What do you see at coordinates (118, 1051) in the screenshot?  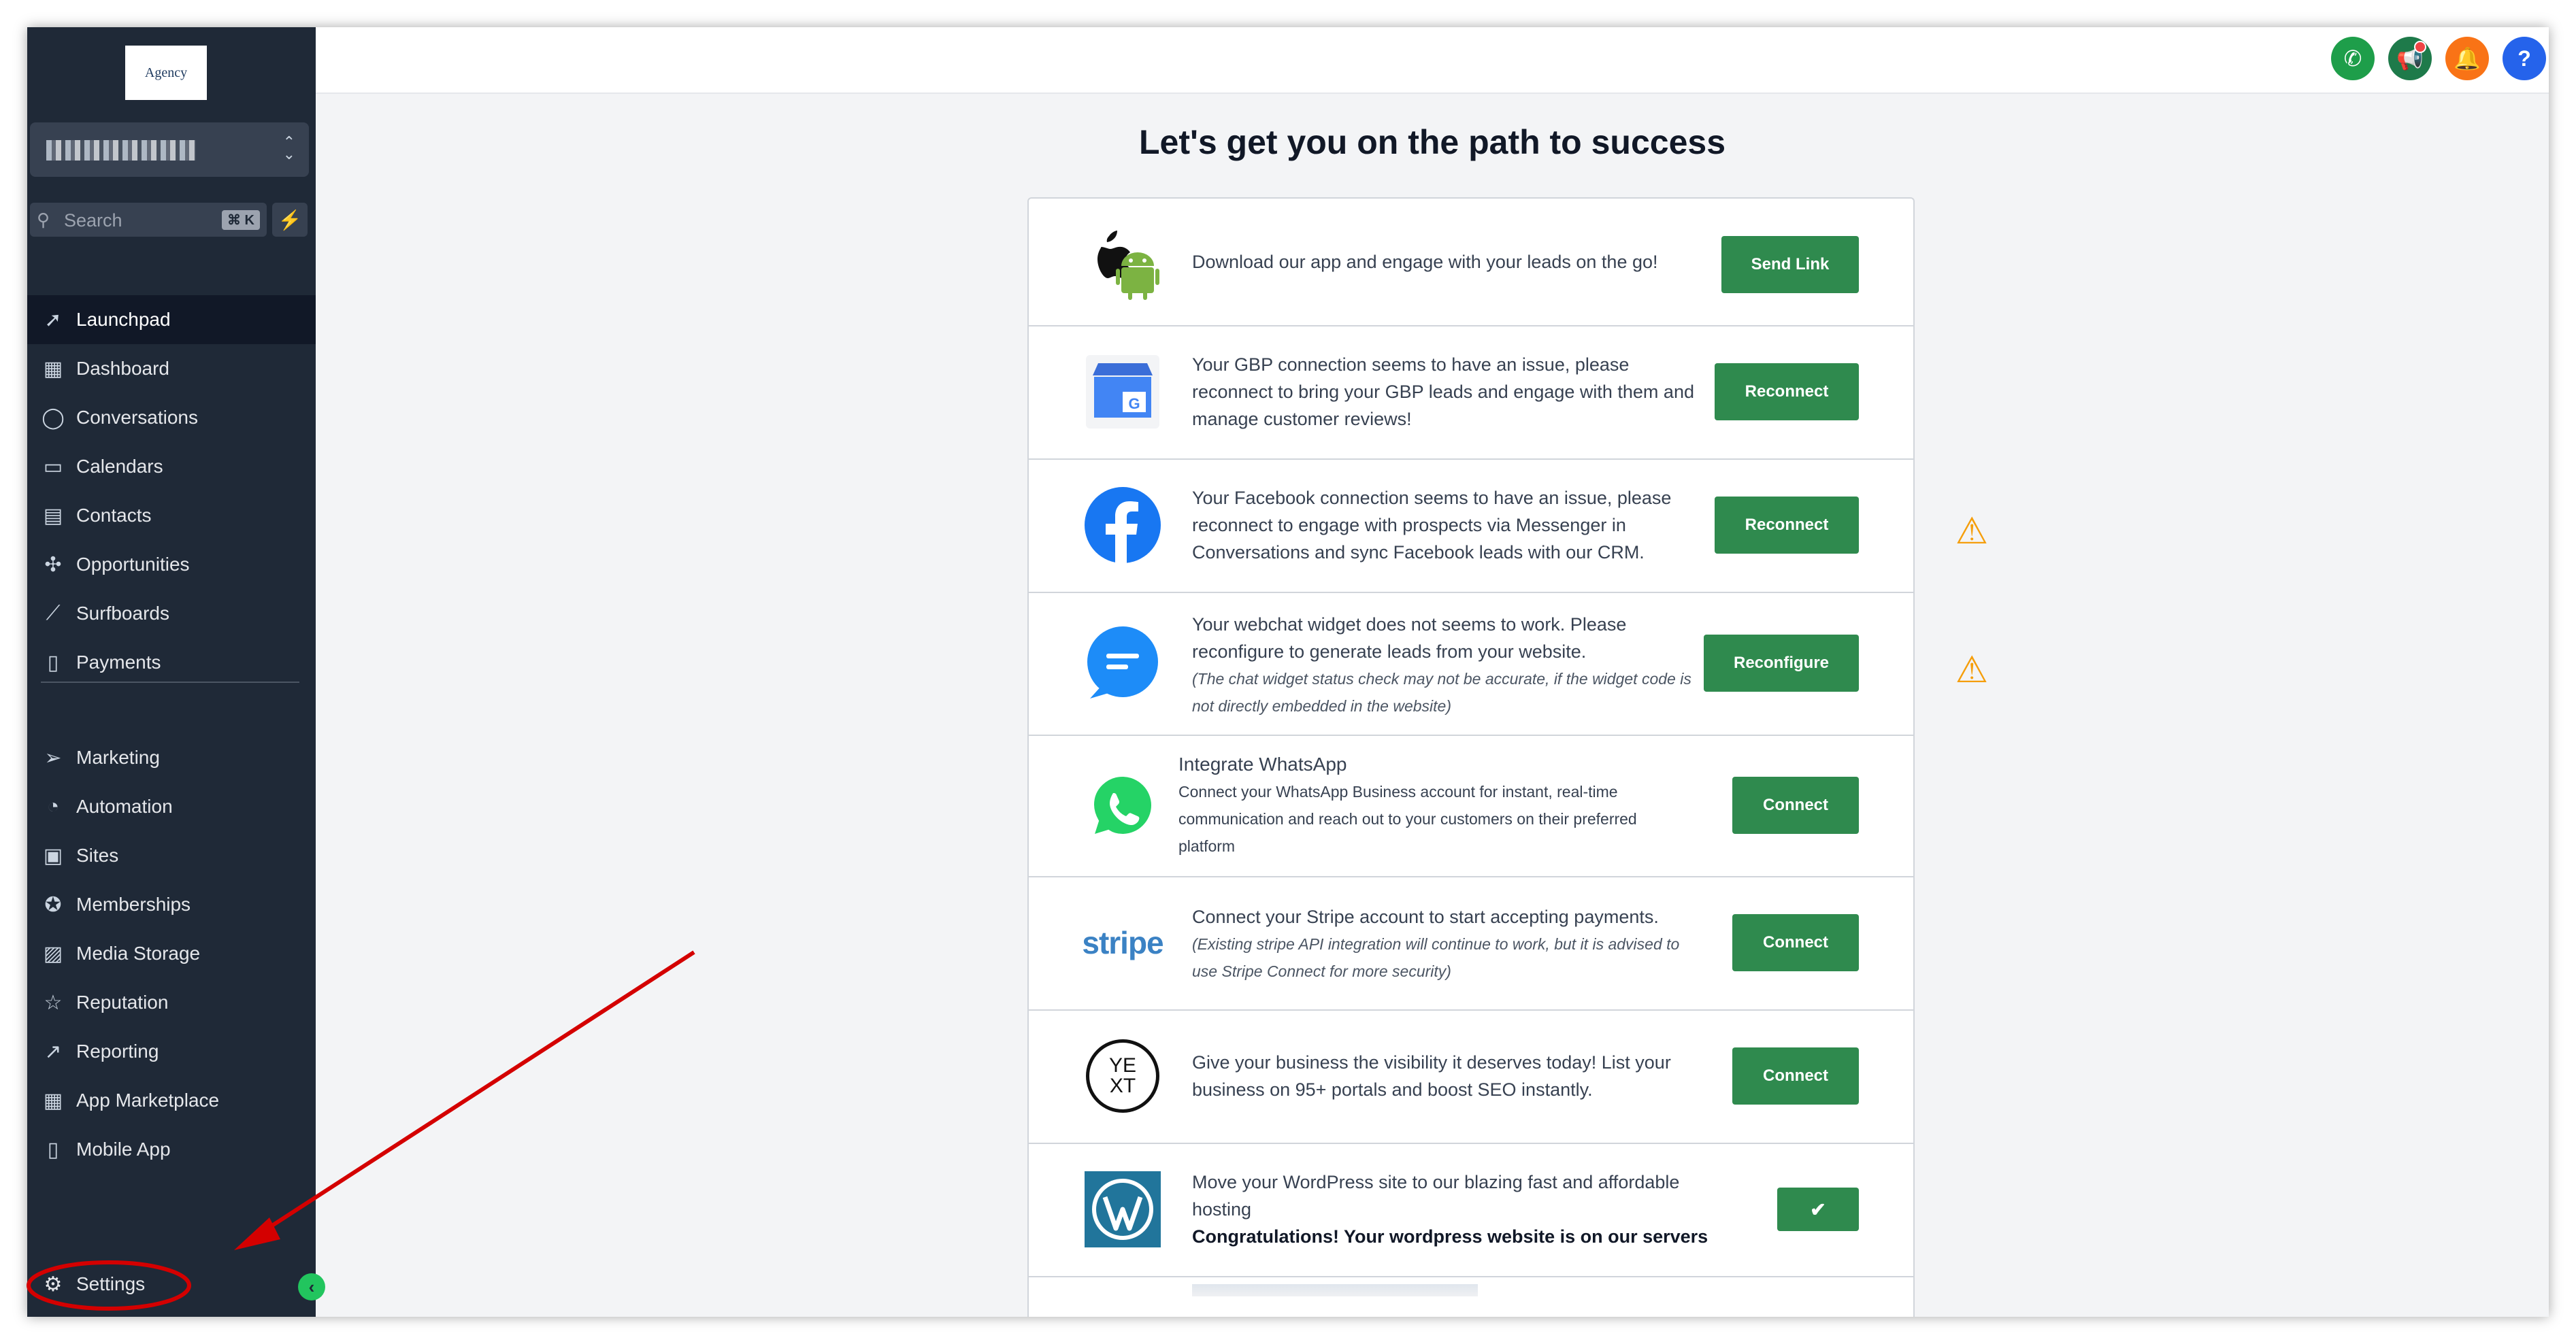 I see `sidebar-item-label: Reporting` at bounding box center [118, 1051].